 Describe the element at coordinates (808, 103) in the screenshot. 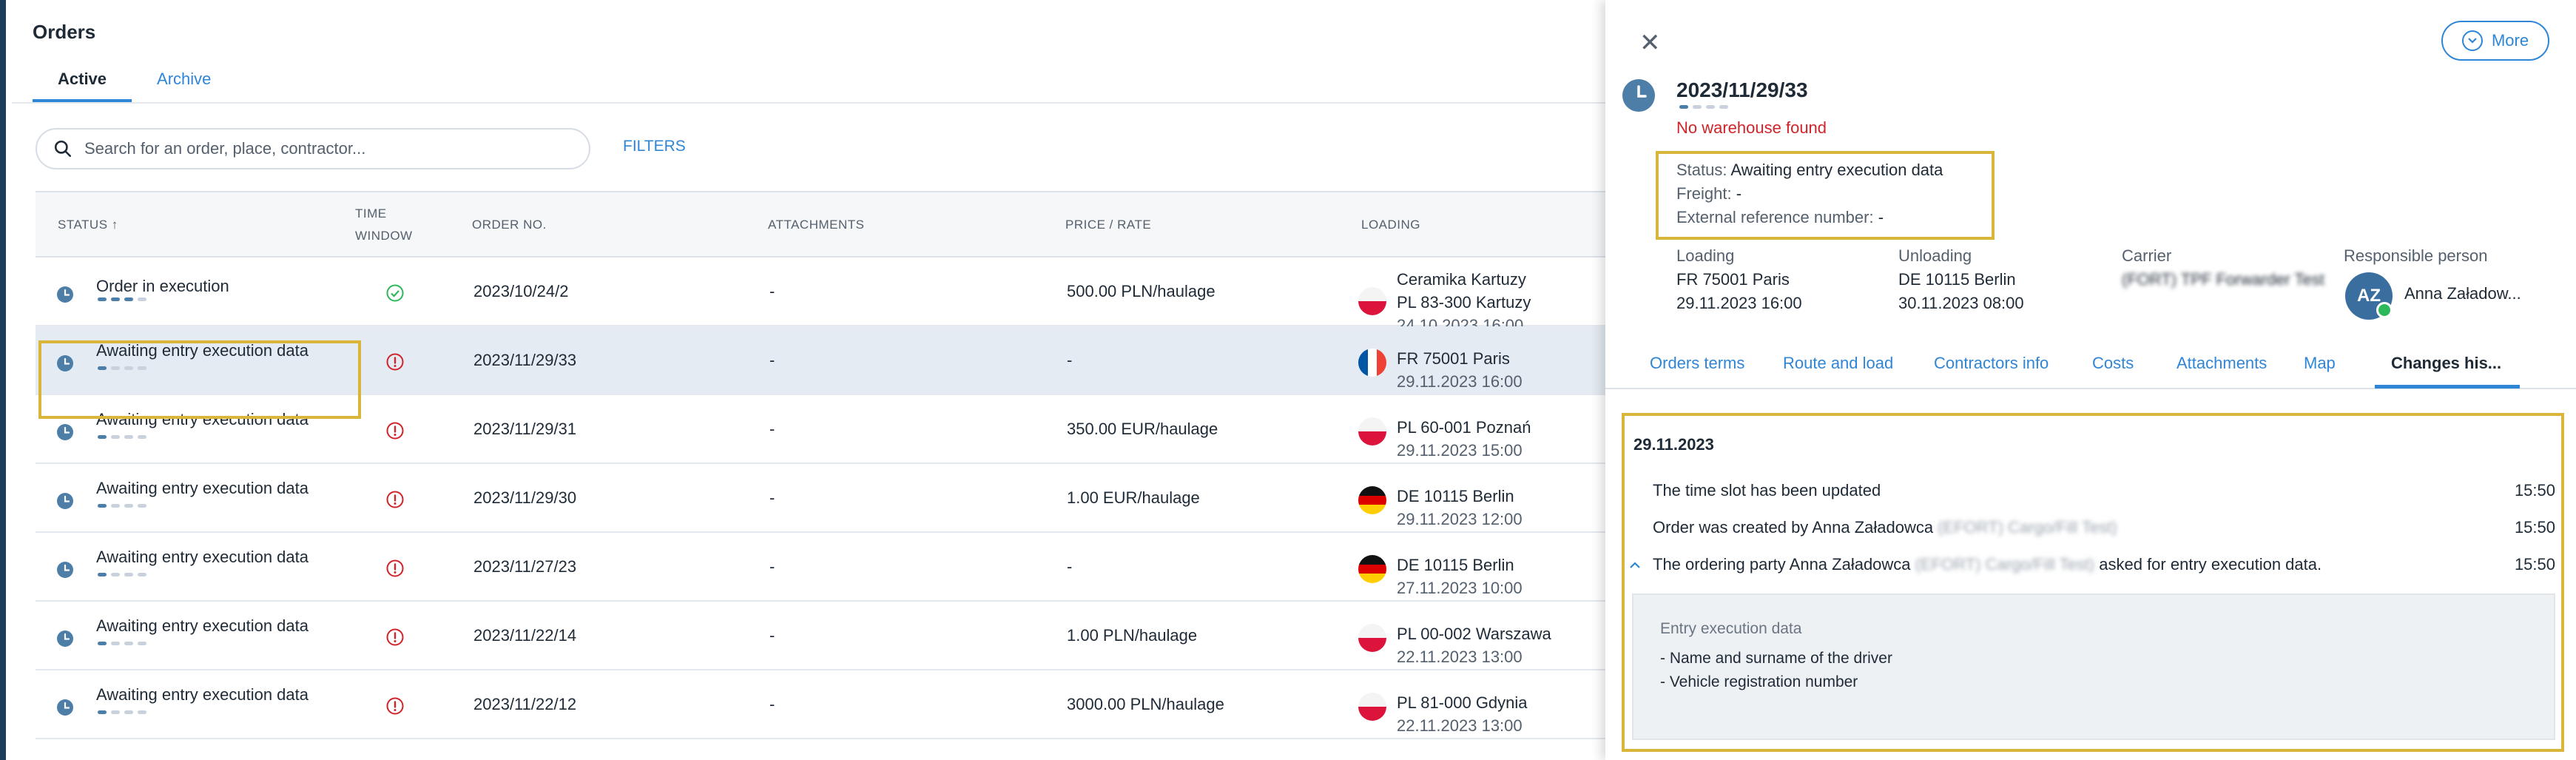

I see `tabs-divider` at that location.